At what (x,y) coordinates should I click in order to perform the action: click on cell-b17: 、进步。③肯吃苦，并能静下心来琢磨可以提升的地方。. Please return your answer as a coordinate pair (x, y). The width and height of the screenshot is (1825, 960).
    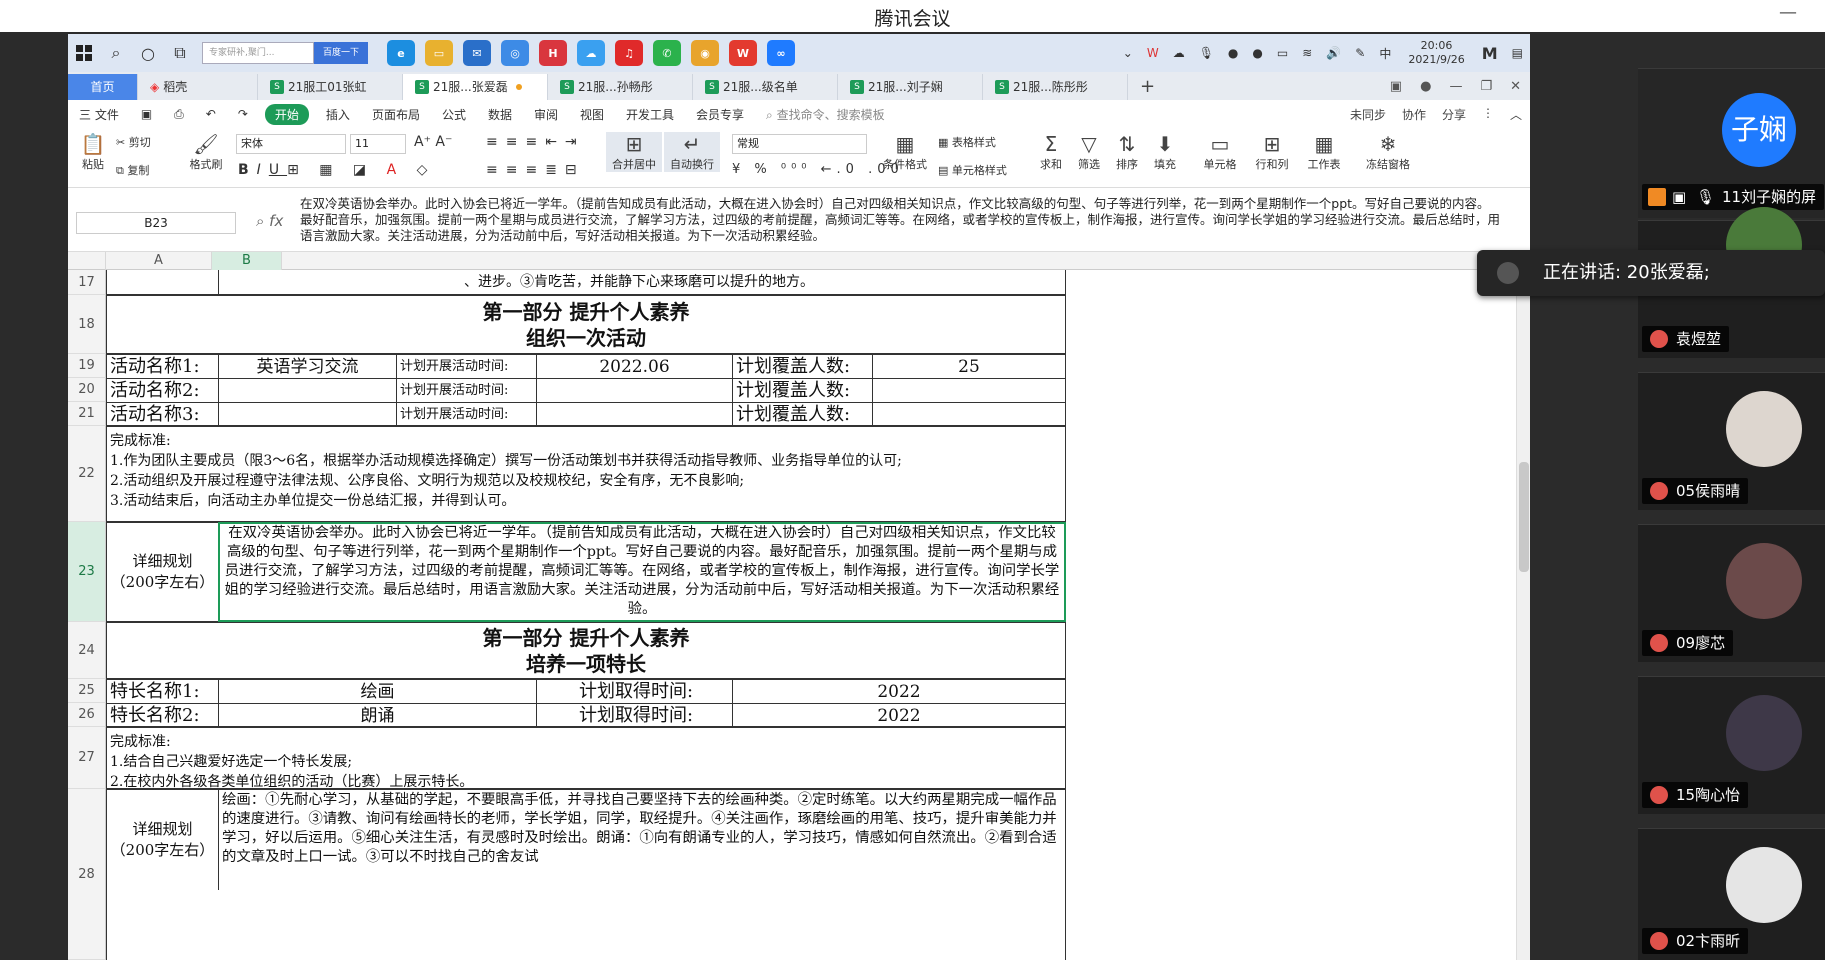
    Looking at the image, I should click on (639, 283).